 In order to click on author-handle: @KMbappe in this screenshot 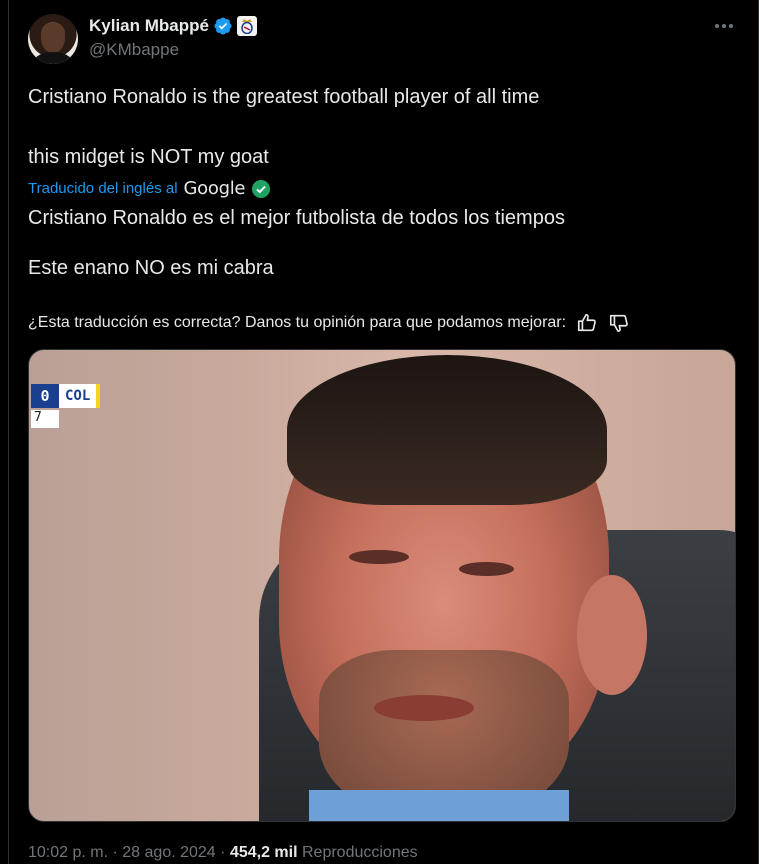, I will do `click(134, 50)`.